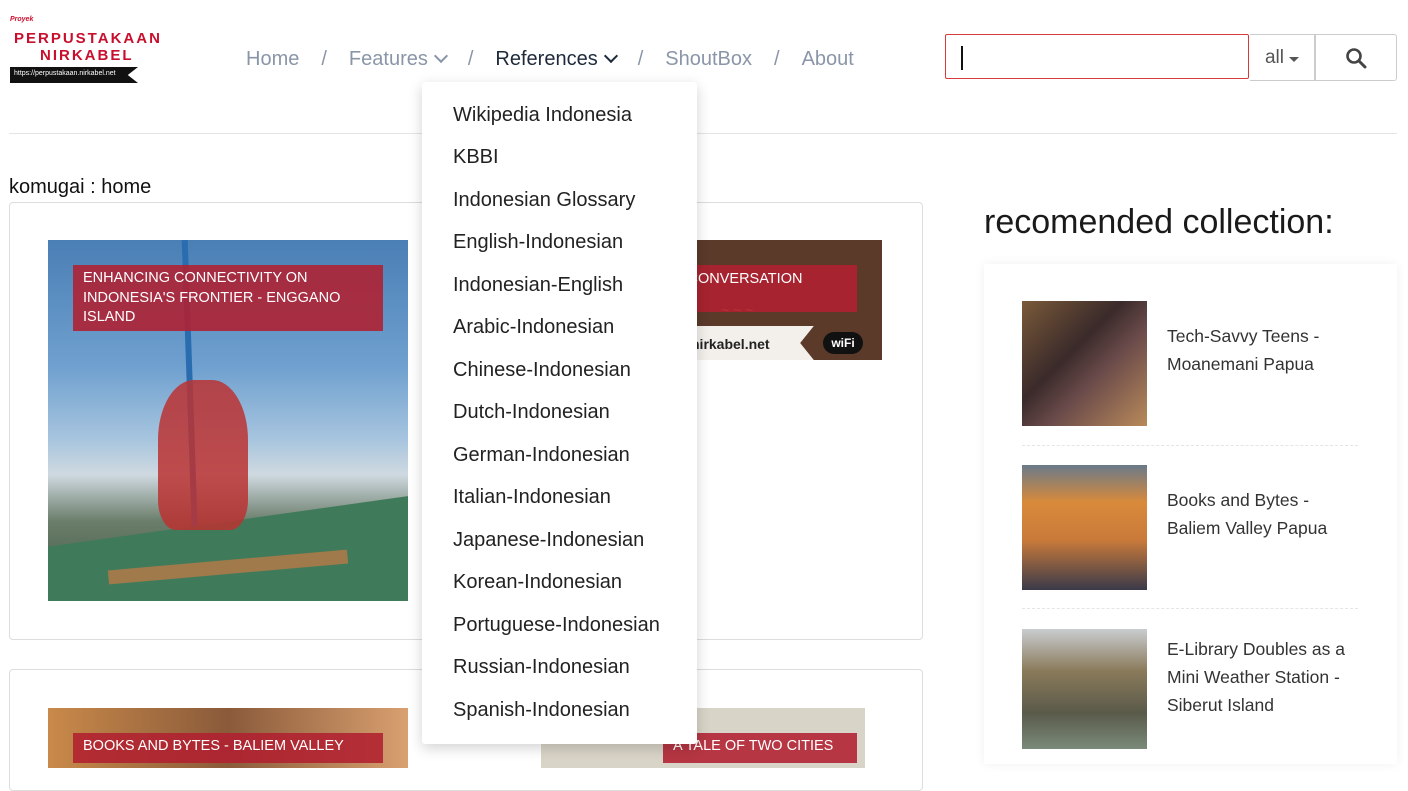 The width and height of the screenshot is (1408, 791). I want to click on dropdown-item-glossary: Indonesian Glossary, so click(544, 200).